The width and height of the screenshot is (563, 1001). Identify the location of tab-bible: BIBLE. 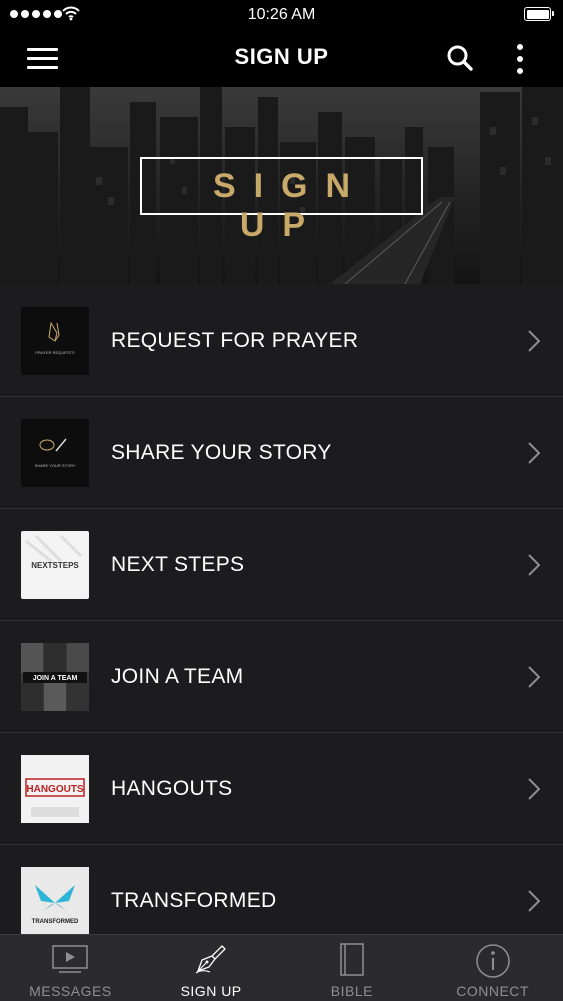
(352, 968).